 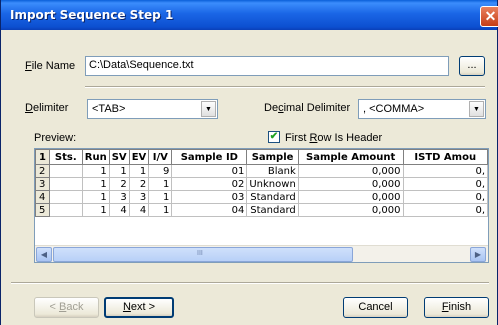 What do you see at coordinates (95, 157) in the screenshot?
I see `column-header: Run` at bounding box center [95, 157].